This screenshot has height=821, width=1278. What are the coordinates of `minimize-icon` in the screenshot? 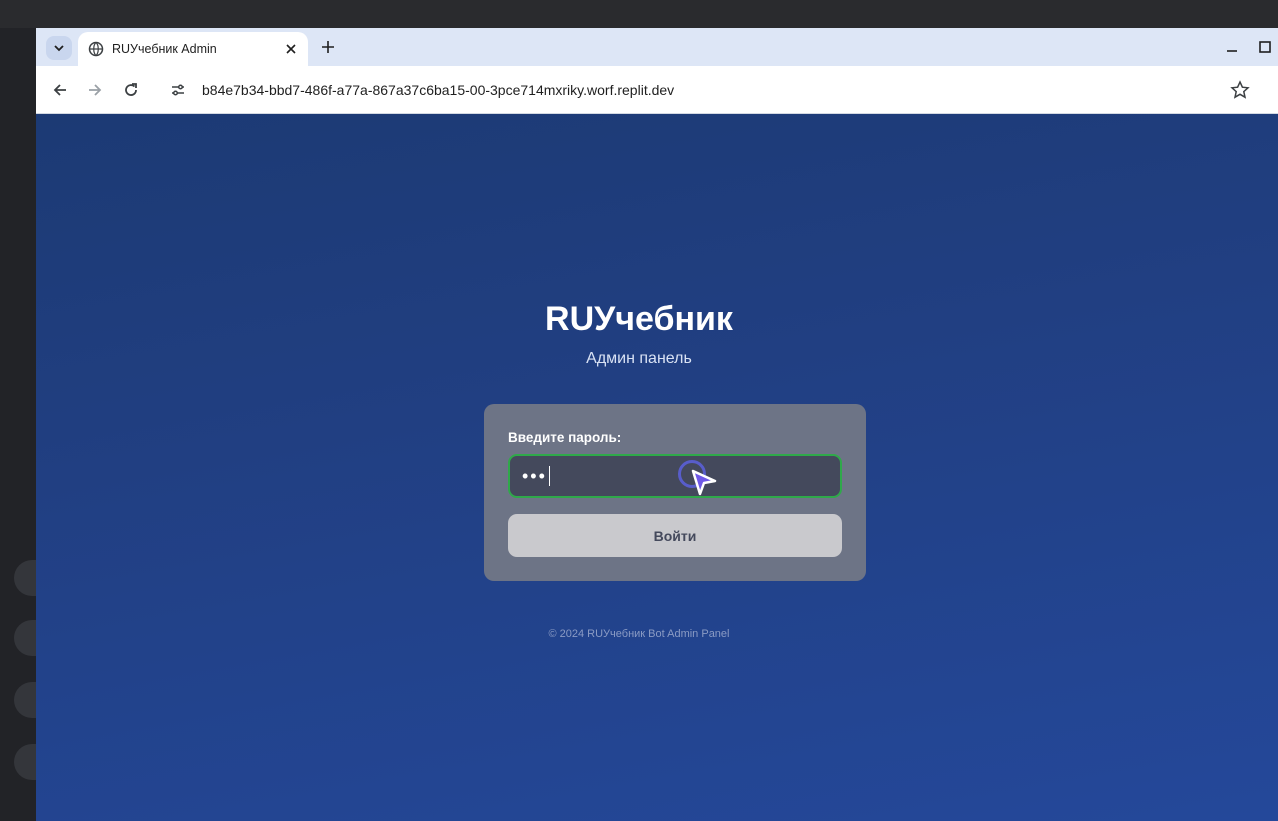 It's located at (1232, 47).